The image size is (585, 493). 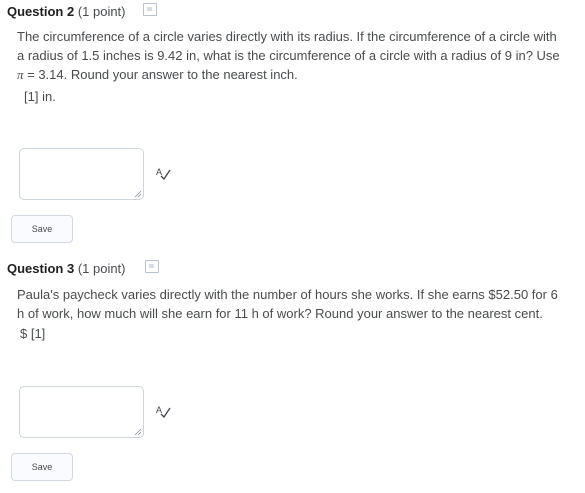 I want to click on question-3-answer-field, so click(x=81, y=412).